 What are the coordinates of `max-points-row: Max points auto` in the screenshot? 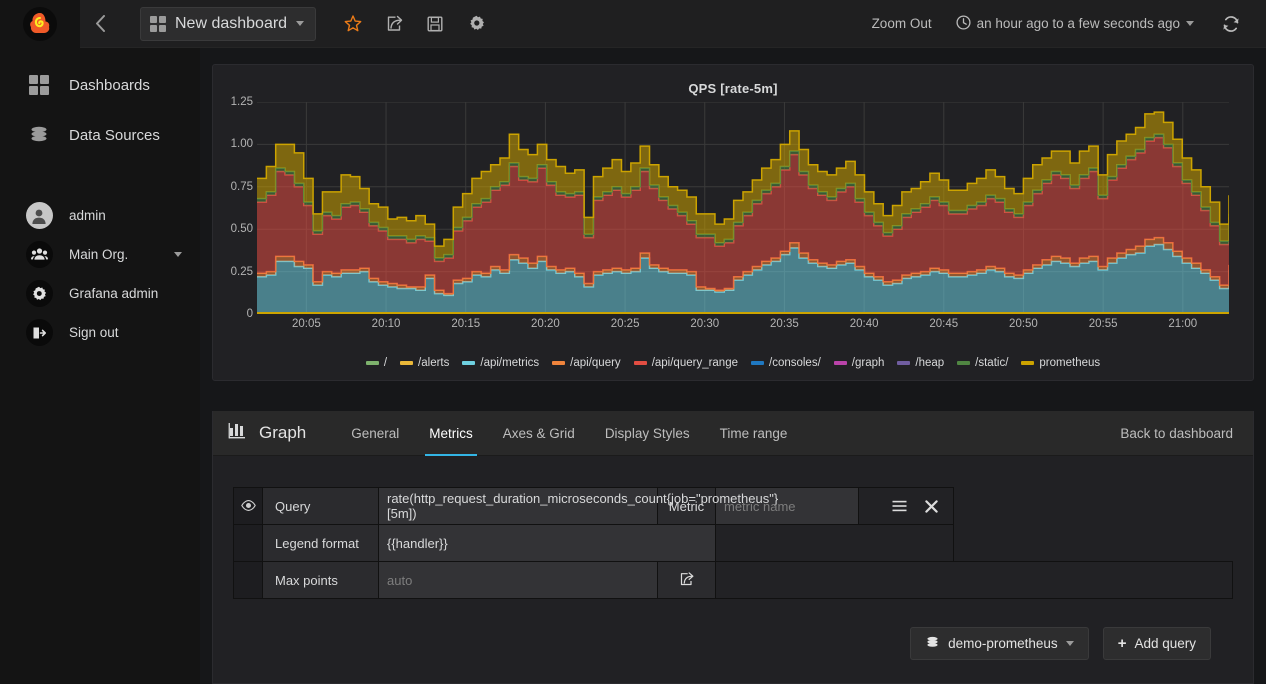 It's located at (733, 580).